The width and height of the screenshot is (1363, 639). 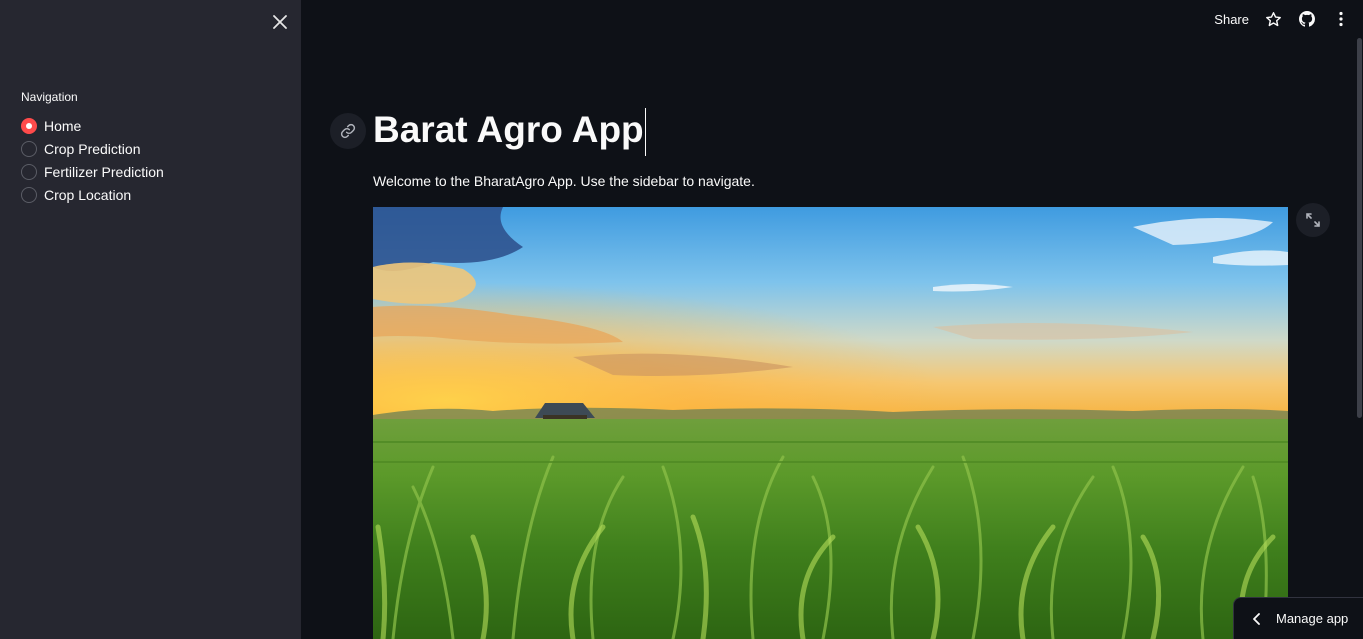 I want to click on star-icon, so click(x=1273, y=18).